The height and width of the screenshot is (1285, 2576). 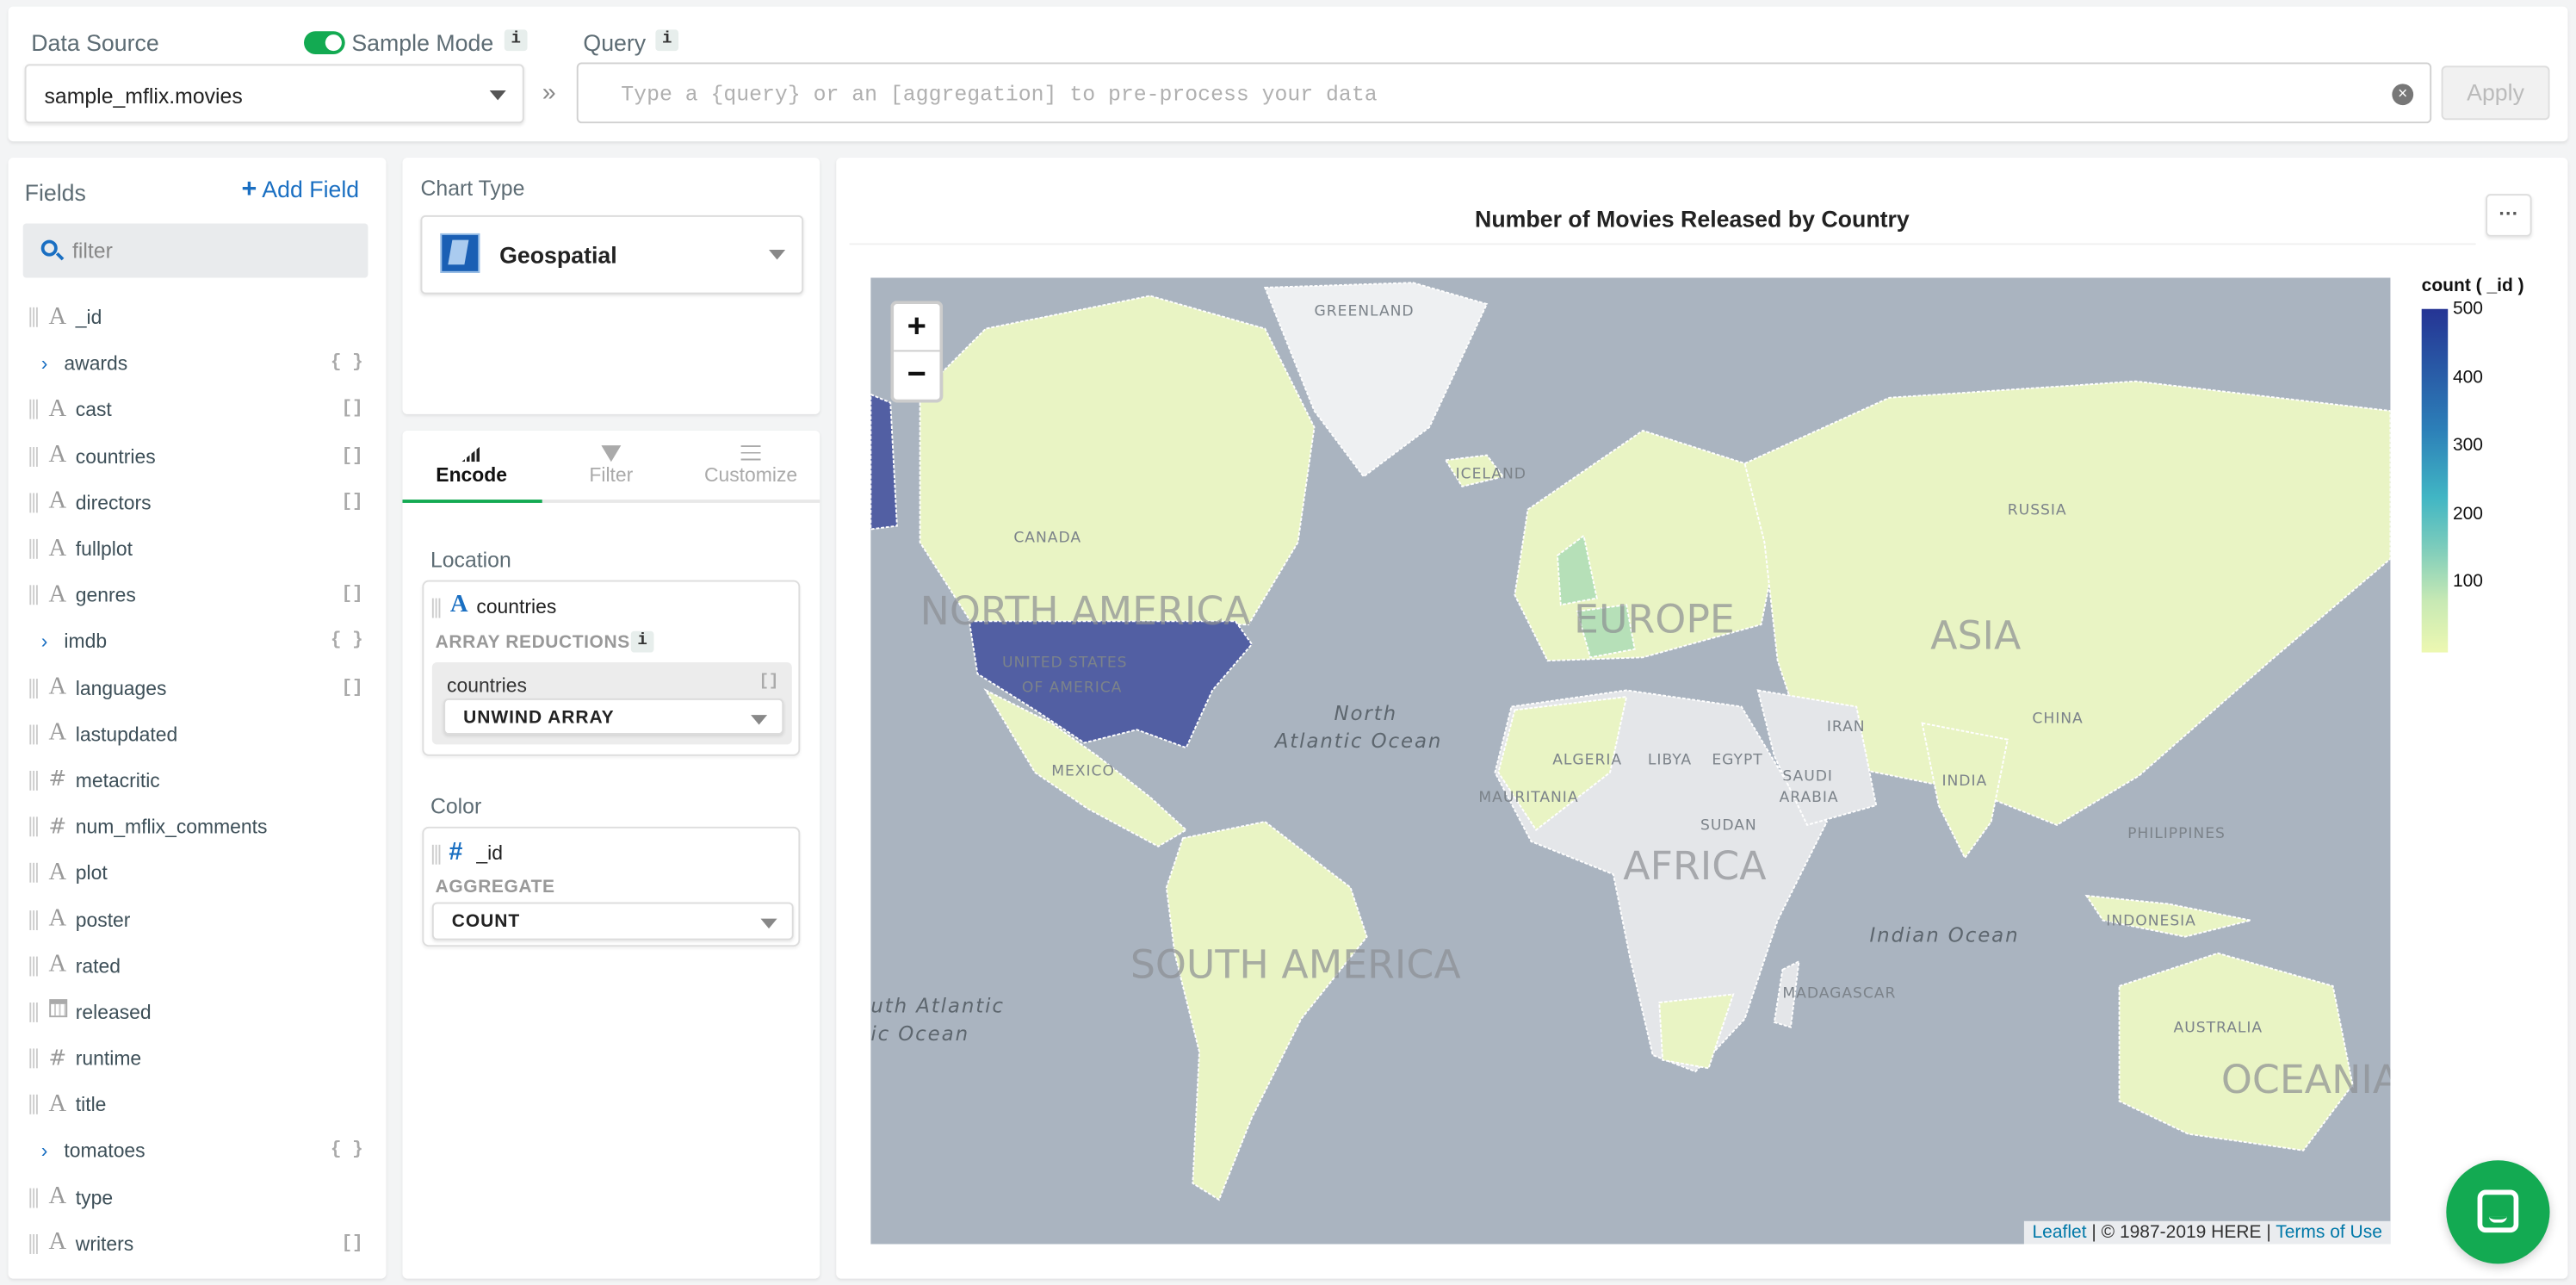 What do you see at coordinates (204, 1151) in the screenshot?
I see `field-item: › tomatoes { }` at bounding box center [204, 1151].